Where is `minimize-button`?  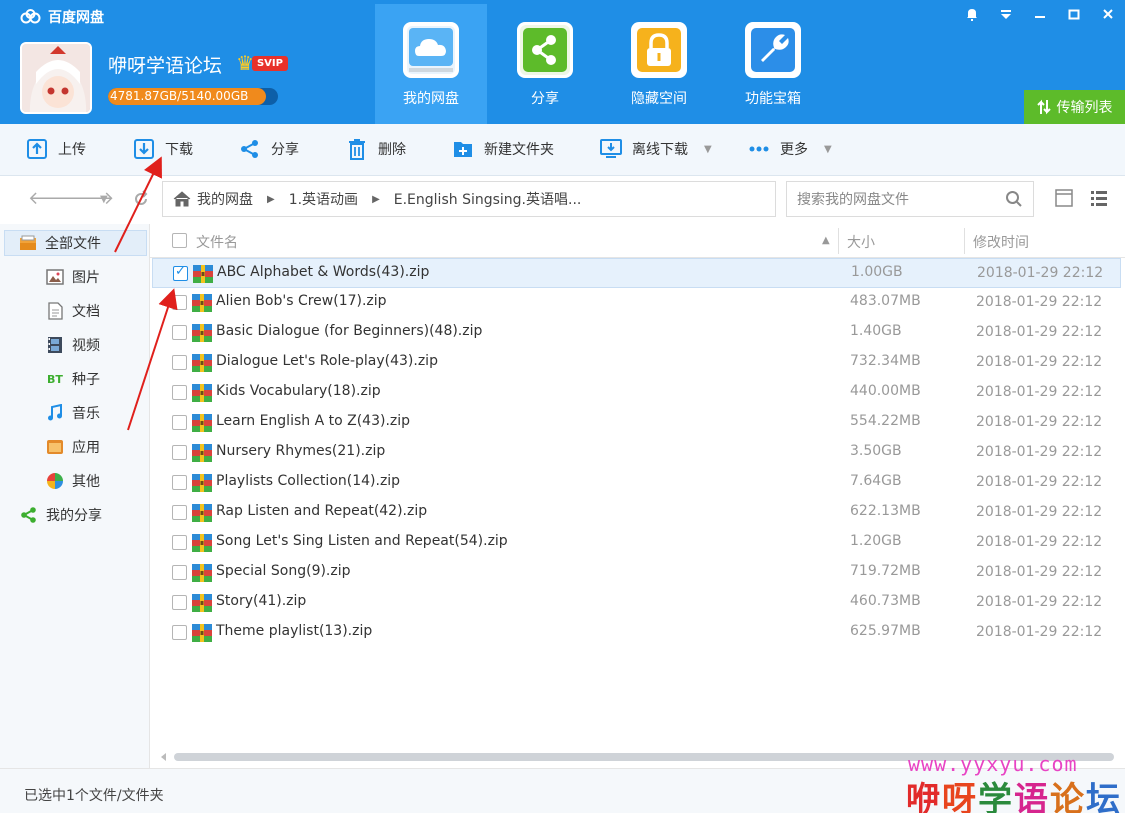
minimize-button is located at coordinates (1040, 14).